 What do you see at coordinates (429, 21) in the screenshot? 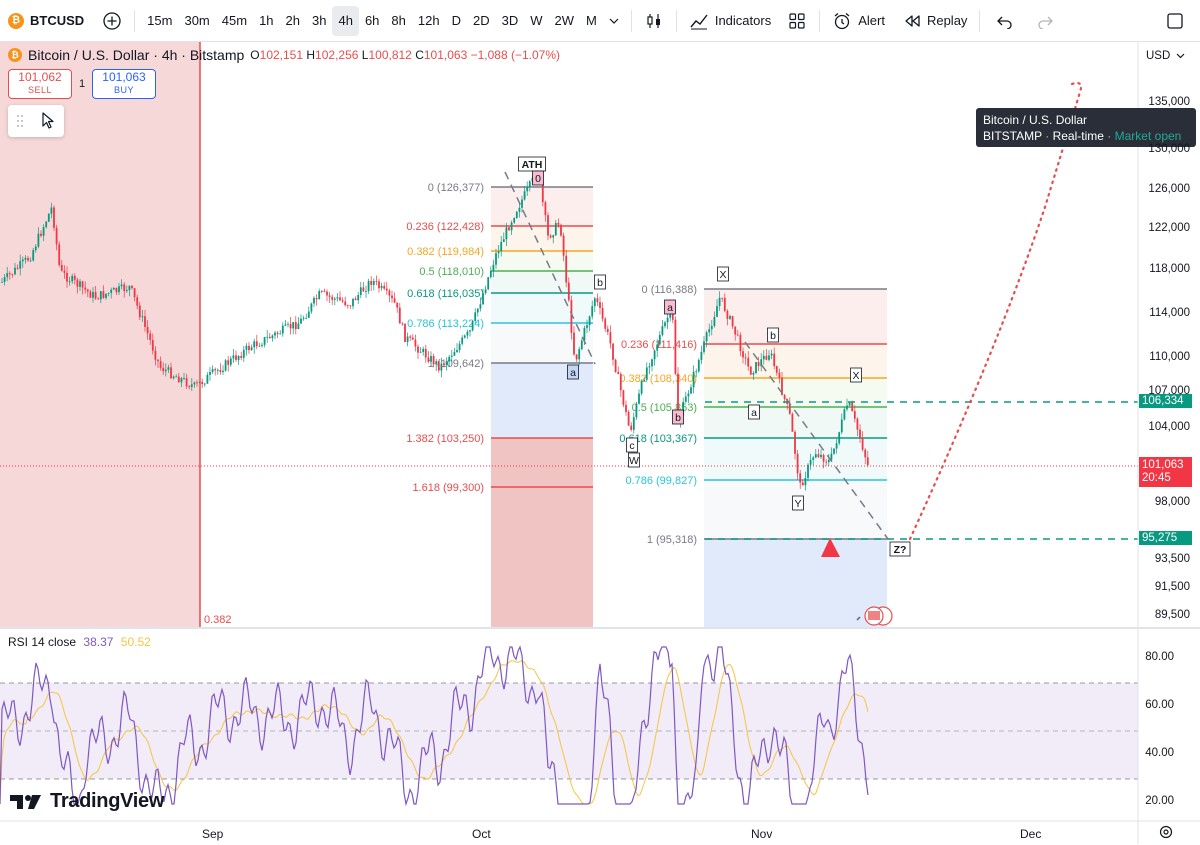
I see `interval-12h: 12h` at bounding box center [429, 21].